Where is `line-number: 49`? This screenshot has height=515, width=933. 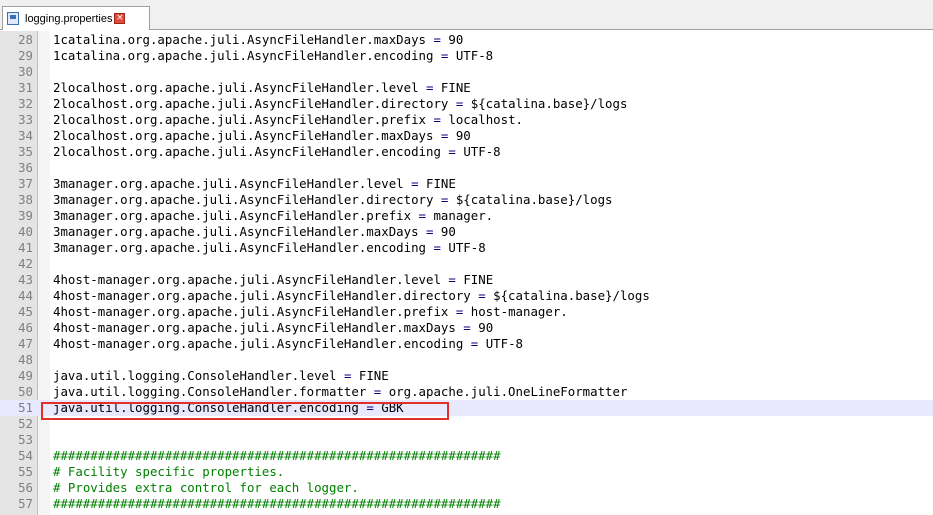
line-number: 49 is located at coordinates (25, 375).